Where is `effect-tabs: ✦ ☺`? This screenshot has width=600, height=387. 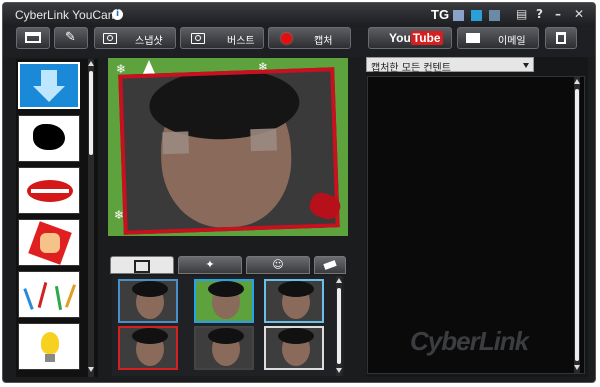 effect-tabs: ✦ ☺ is located at coordinates (228, 266).